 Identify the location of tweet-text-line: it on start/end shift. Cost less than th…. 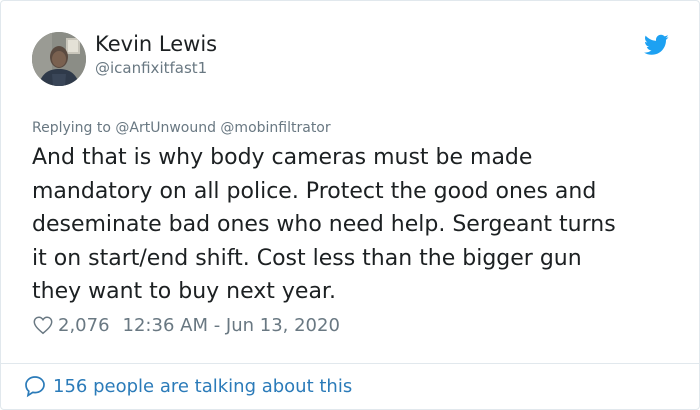
(307, 258).